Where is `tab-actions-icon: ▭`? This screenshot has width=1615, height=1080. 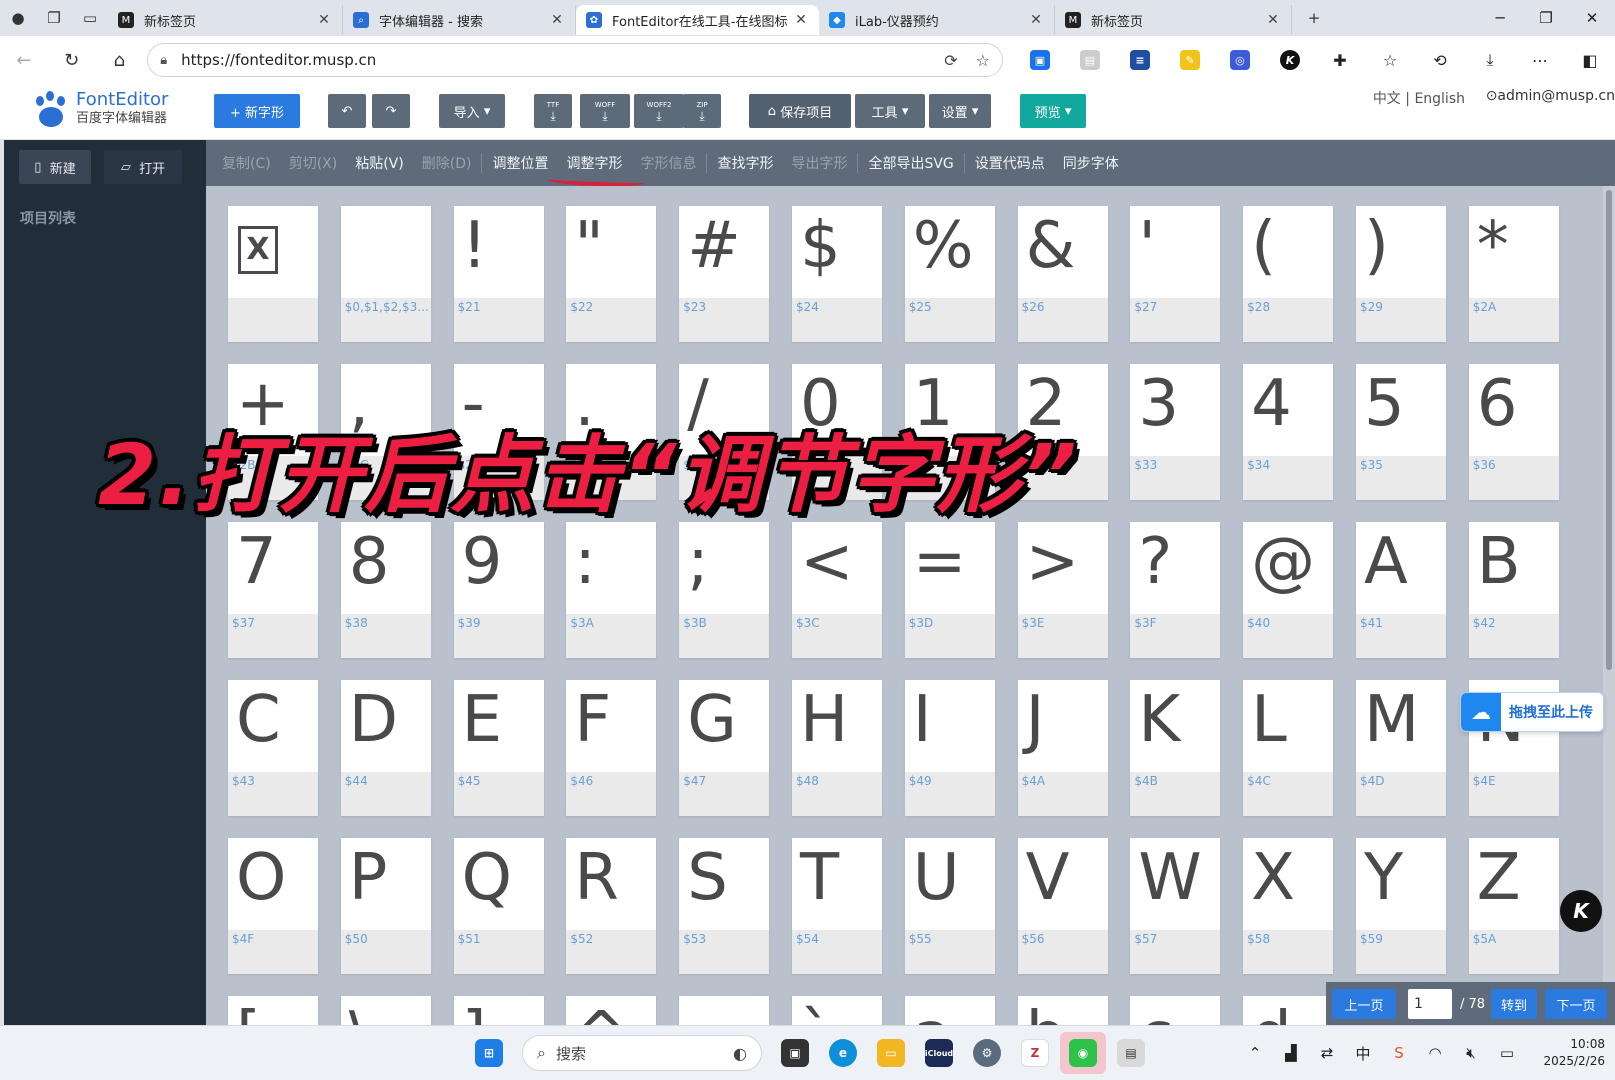
tab-actions-icon: ▭ is located at coordinates (90, 18).